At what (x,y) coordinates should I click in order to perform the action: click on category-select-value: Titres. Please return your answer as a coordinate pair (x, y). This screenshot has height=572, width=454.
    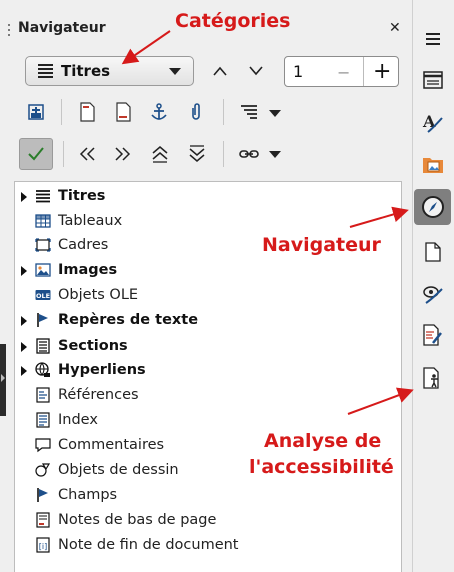
    Looking at the image, I should click on (86, 71).